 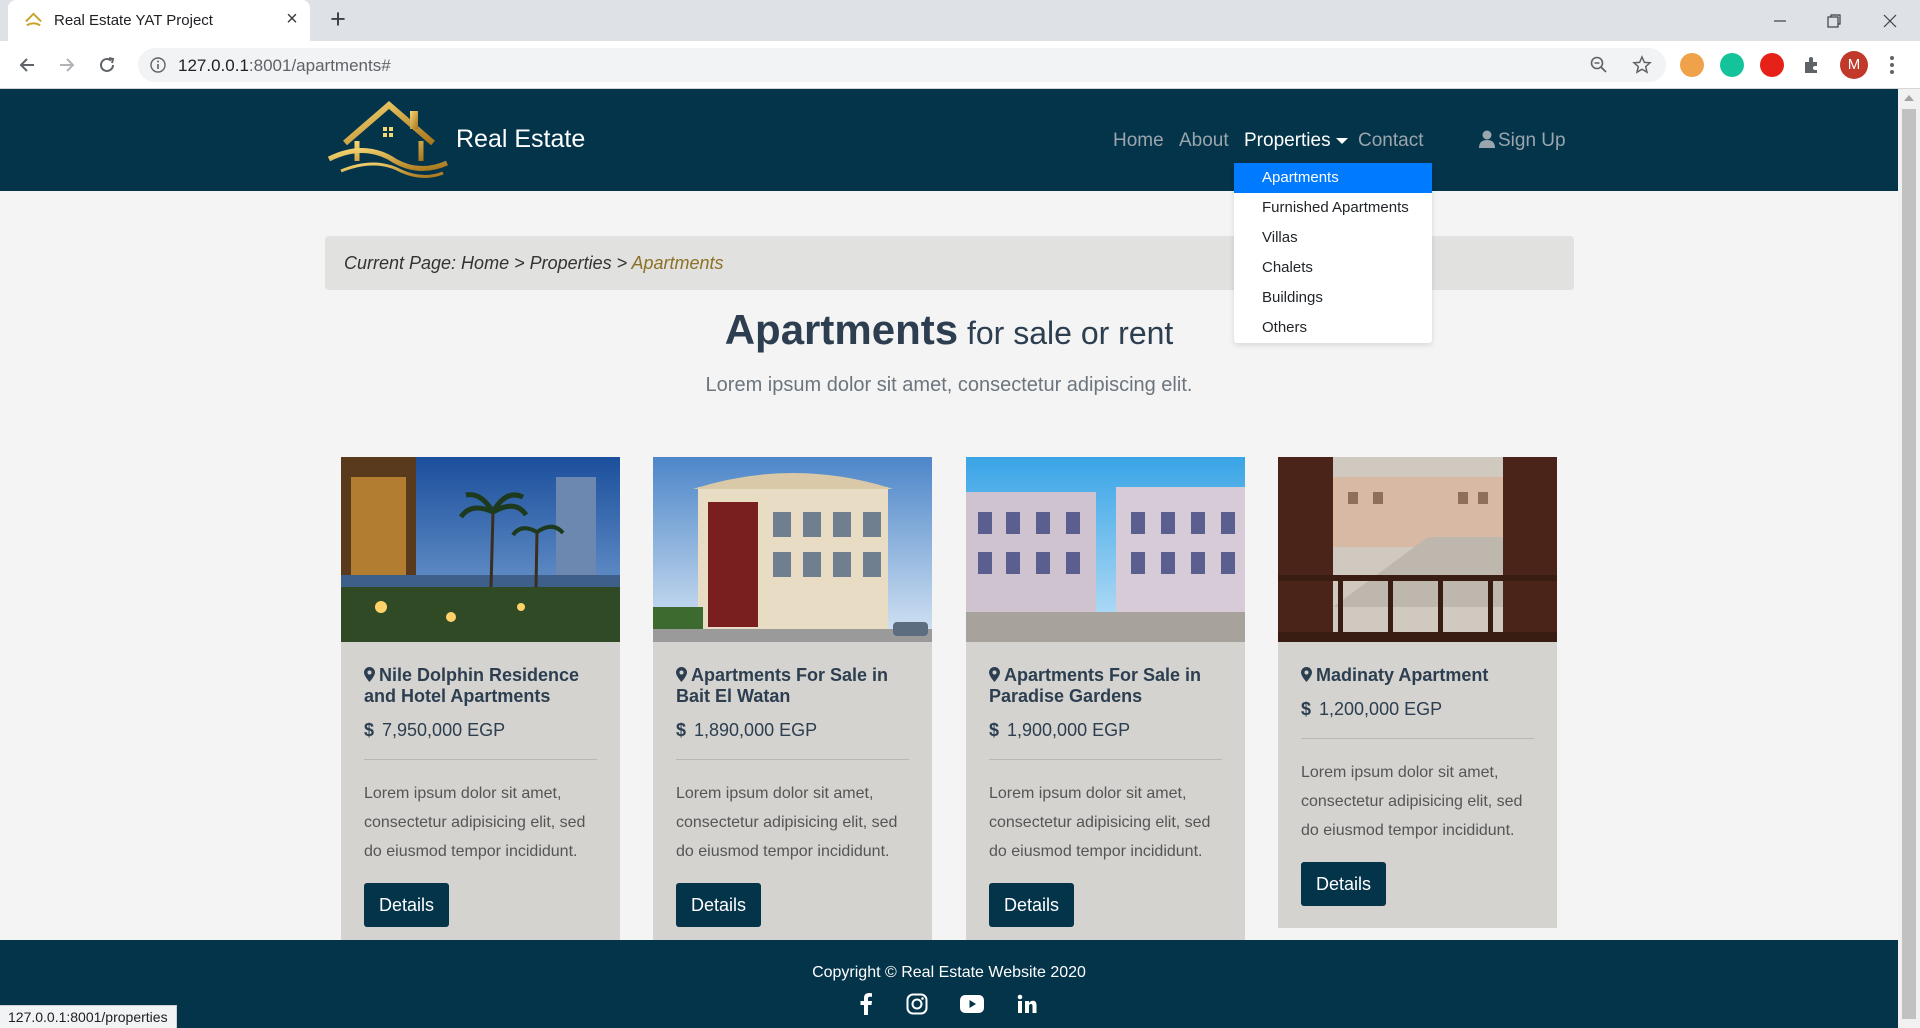 I want to click on nav-about: About, so click(x=1204, y=141).